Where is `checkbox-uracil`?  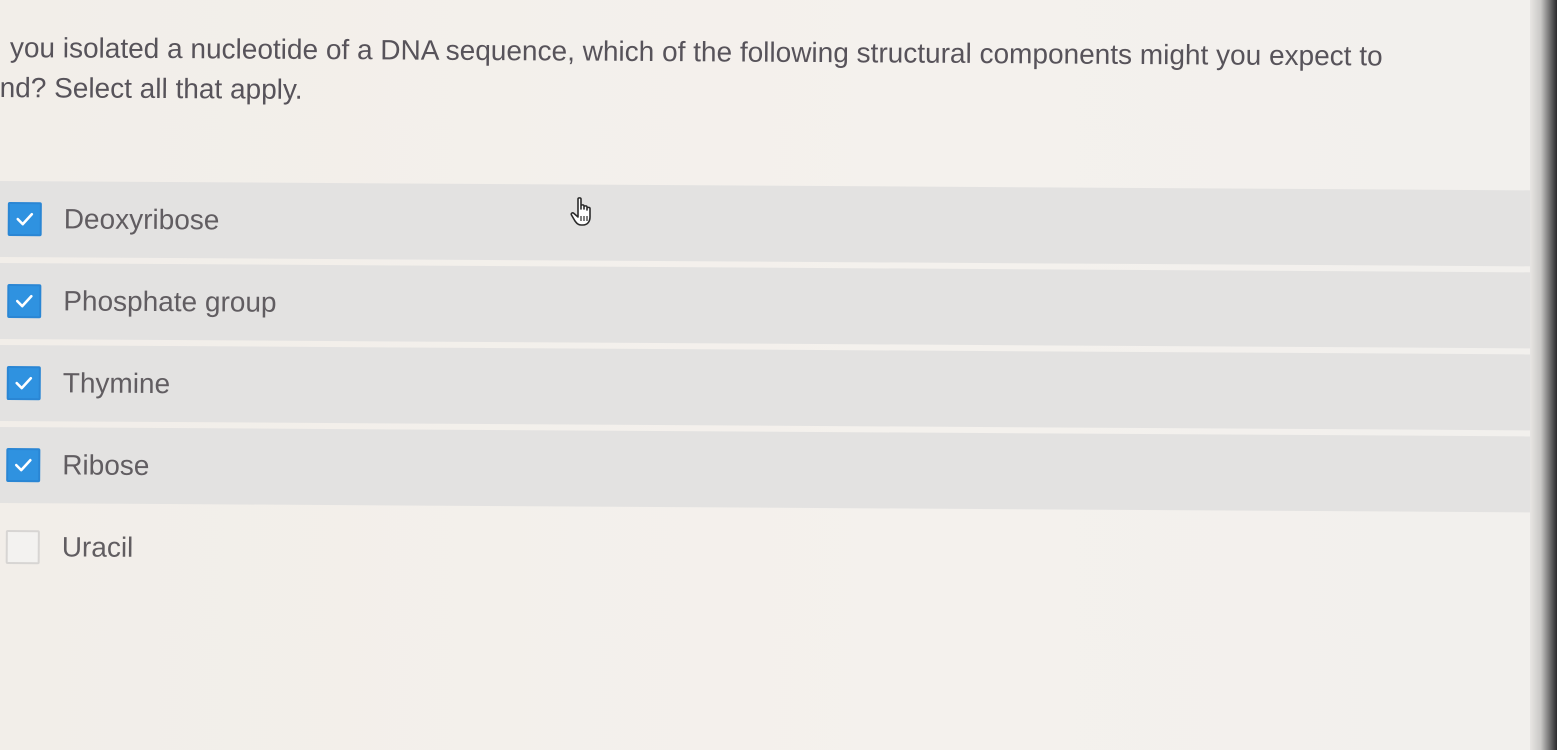
checkbox-uracil is located at coordinates (22, 547).